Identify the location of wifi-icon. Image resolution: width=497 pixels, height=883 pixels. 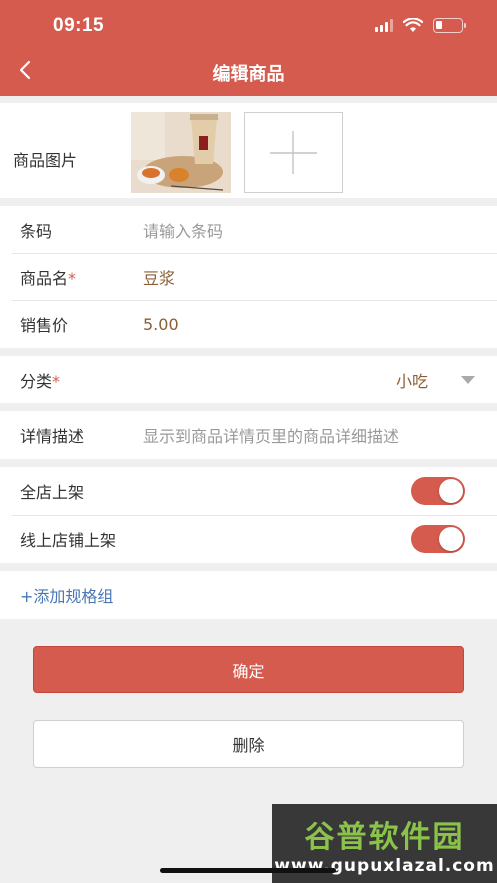
(413, 25).